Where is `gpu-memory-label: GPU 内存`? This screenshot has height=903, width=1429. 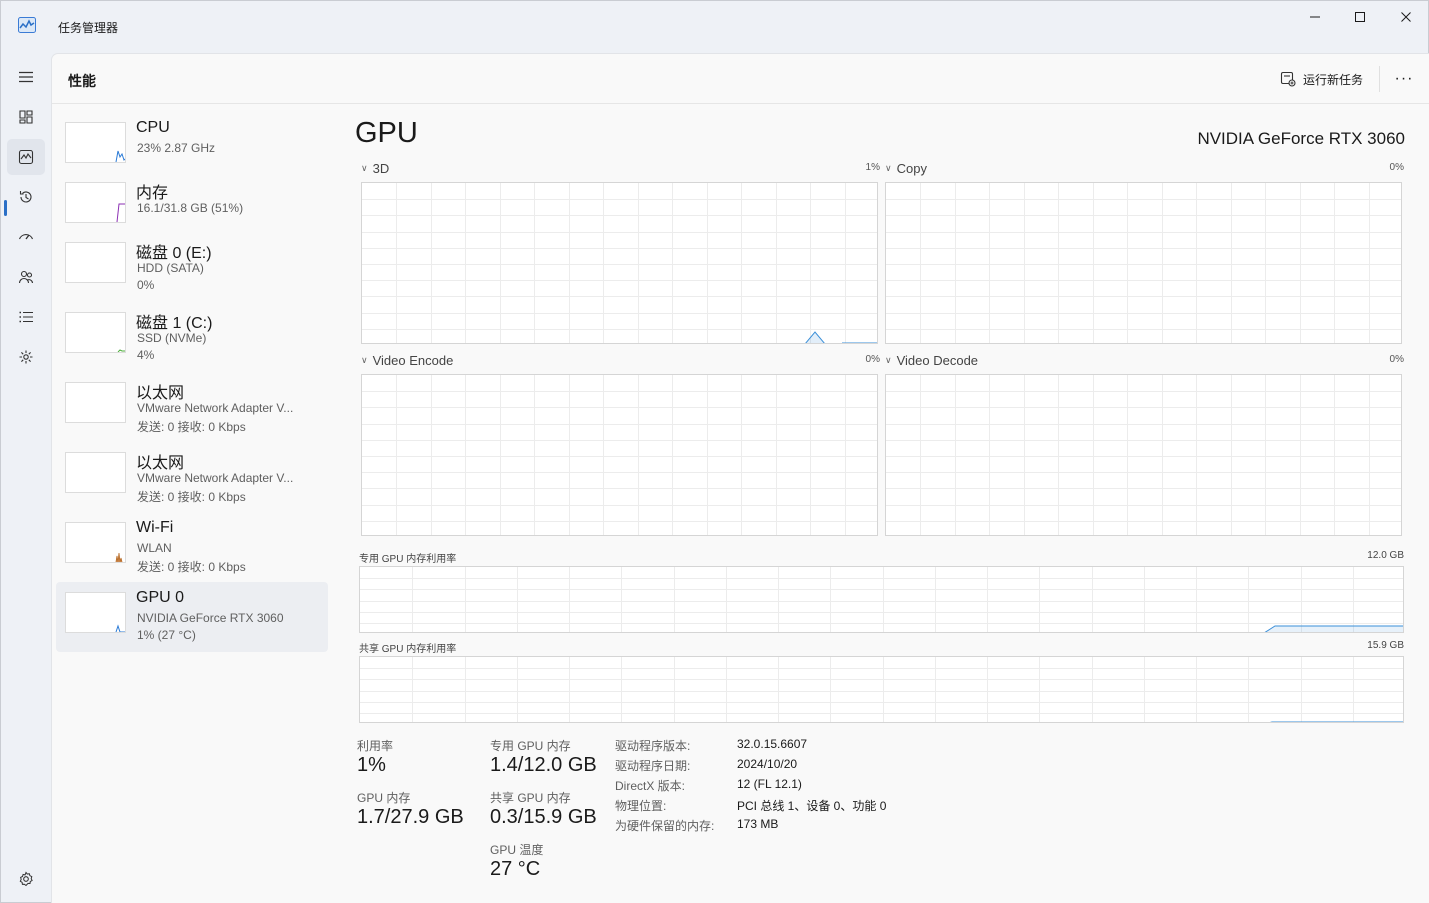
gpu-memory-label: GPU 内存 is located at coordinates (384, 798).